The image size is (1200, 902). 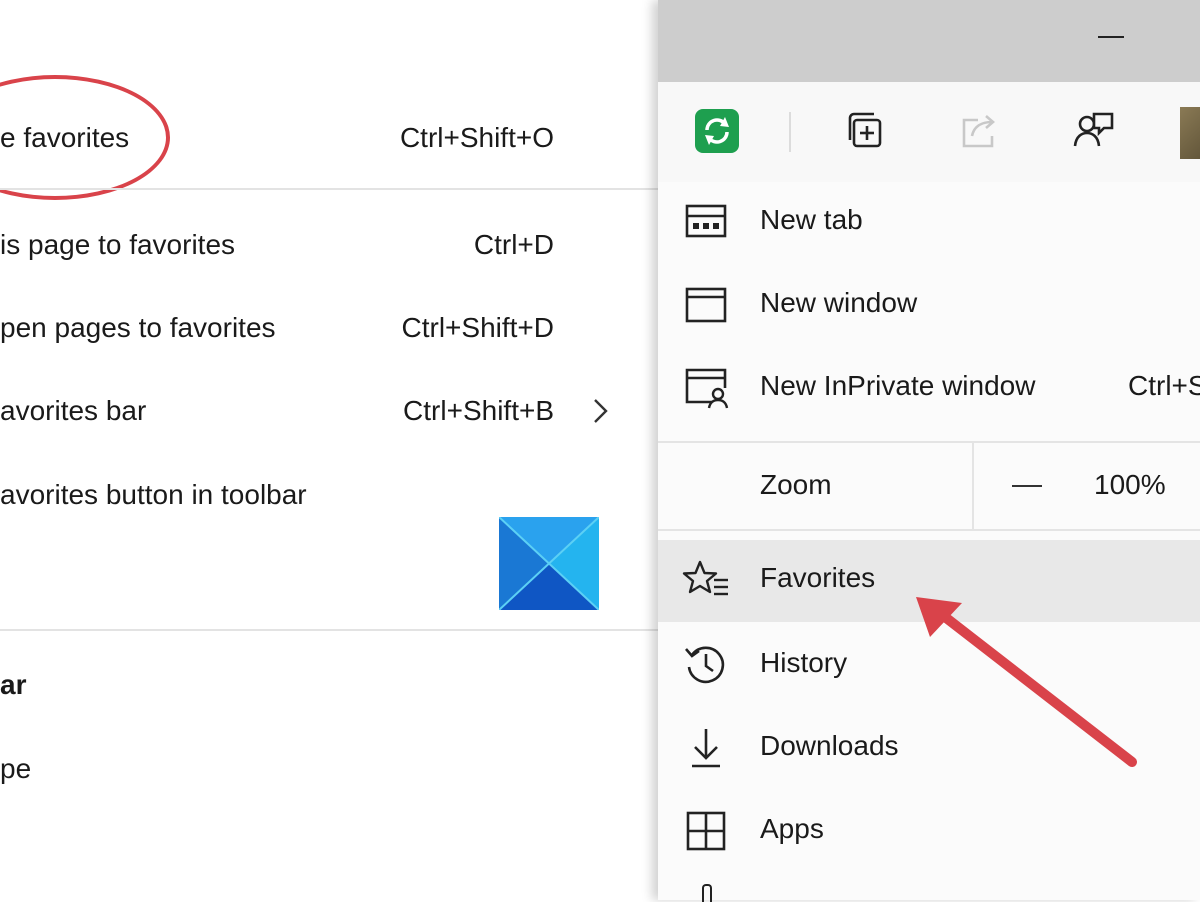 I want to click on menu-item-label: New InPrivate window, so click(x=898, y=385).